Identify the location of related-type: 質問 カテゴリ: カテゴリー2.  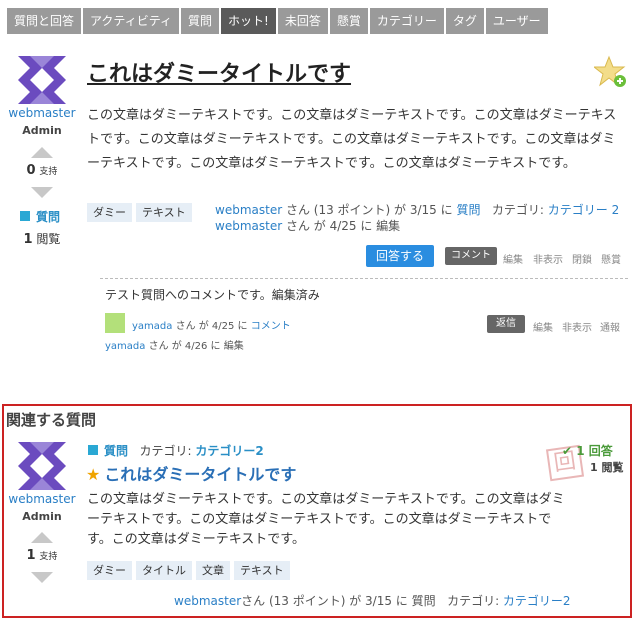
(176, 450).